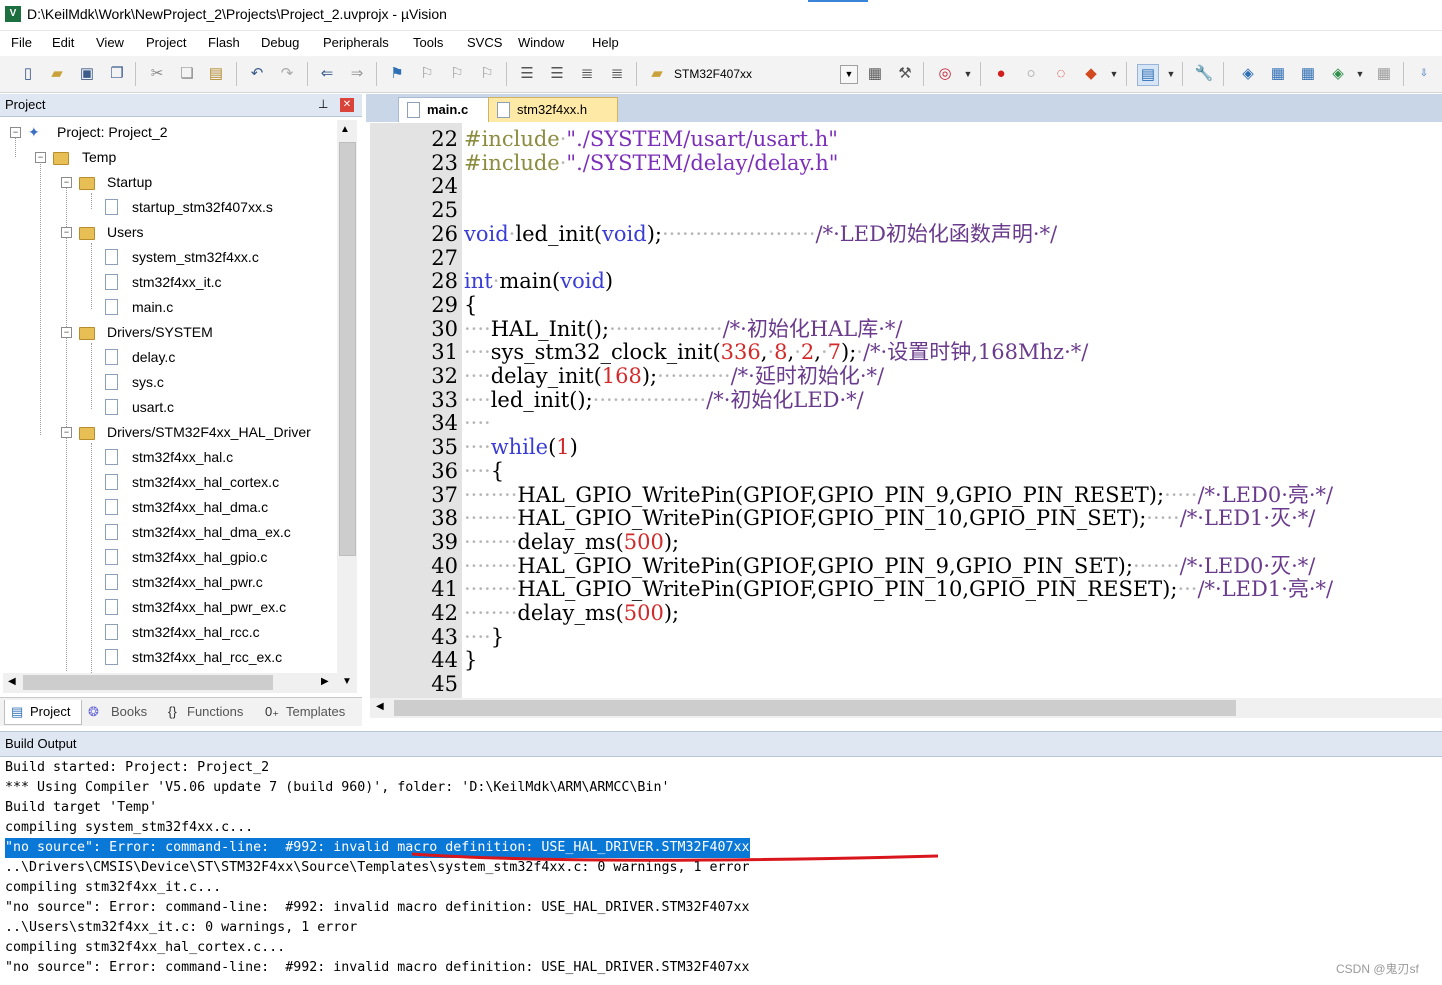 Image resolution: width=1442 pixels, height=985 pixels. Describe the element at coordinates (477, 352) in the screenshot. I see `code-token: ····` at that location.